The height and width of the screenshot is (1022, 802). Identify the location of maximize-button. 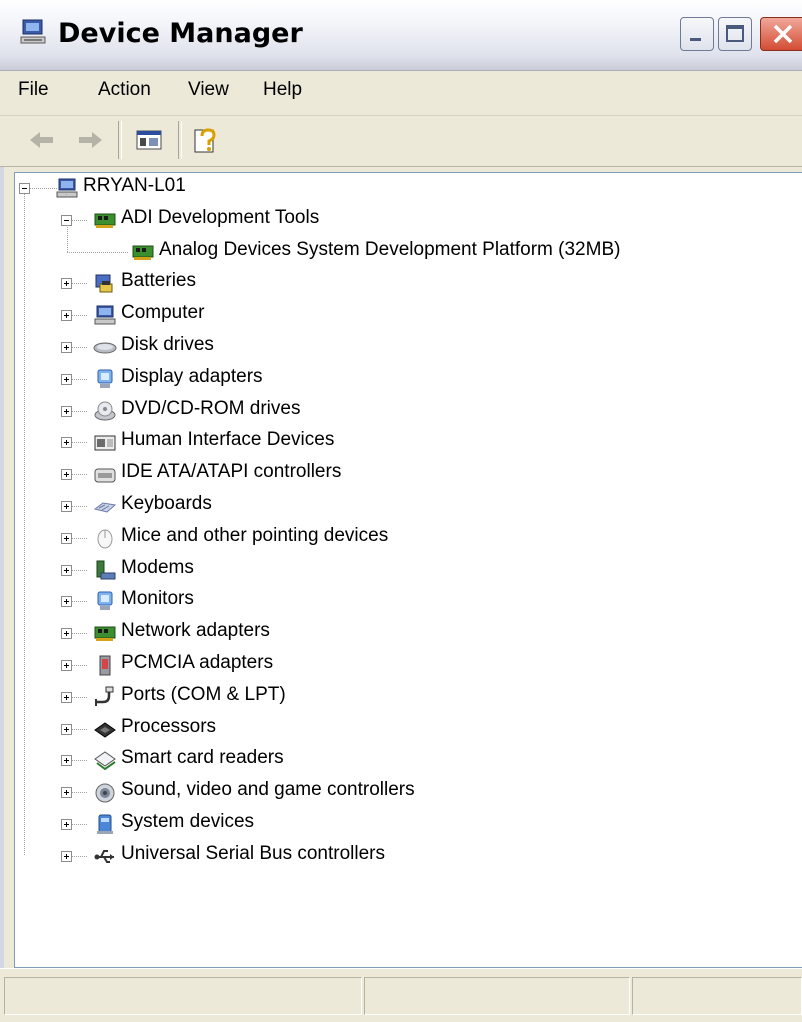
(735, 34).